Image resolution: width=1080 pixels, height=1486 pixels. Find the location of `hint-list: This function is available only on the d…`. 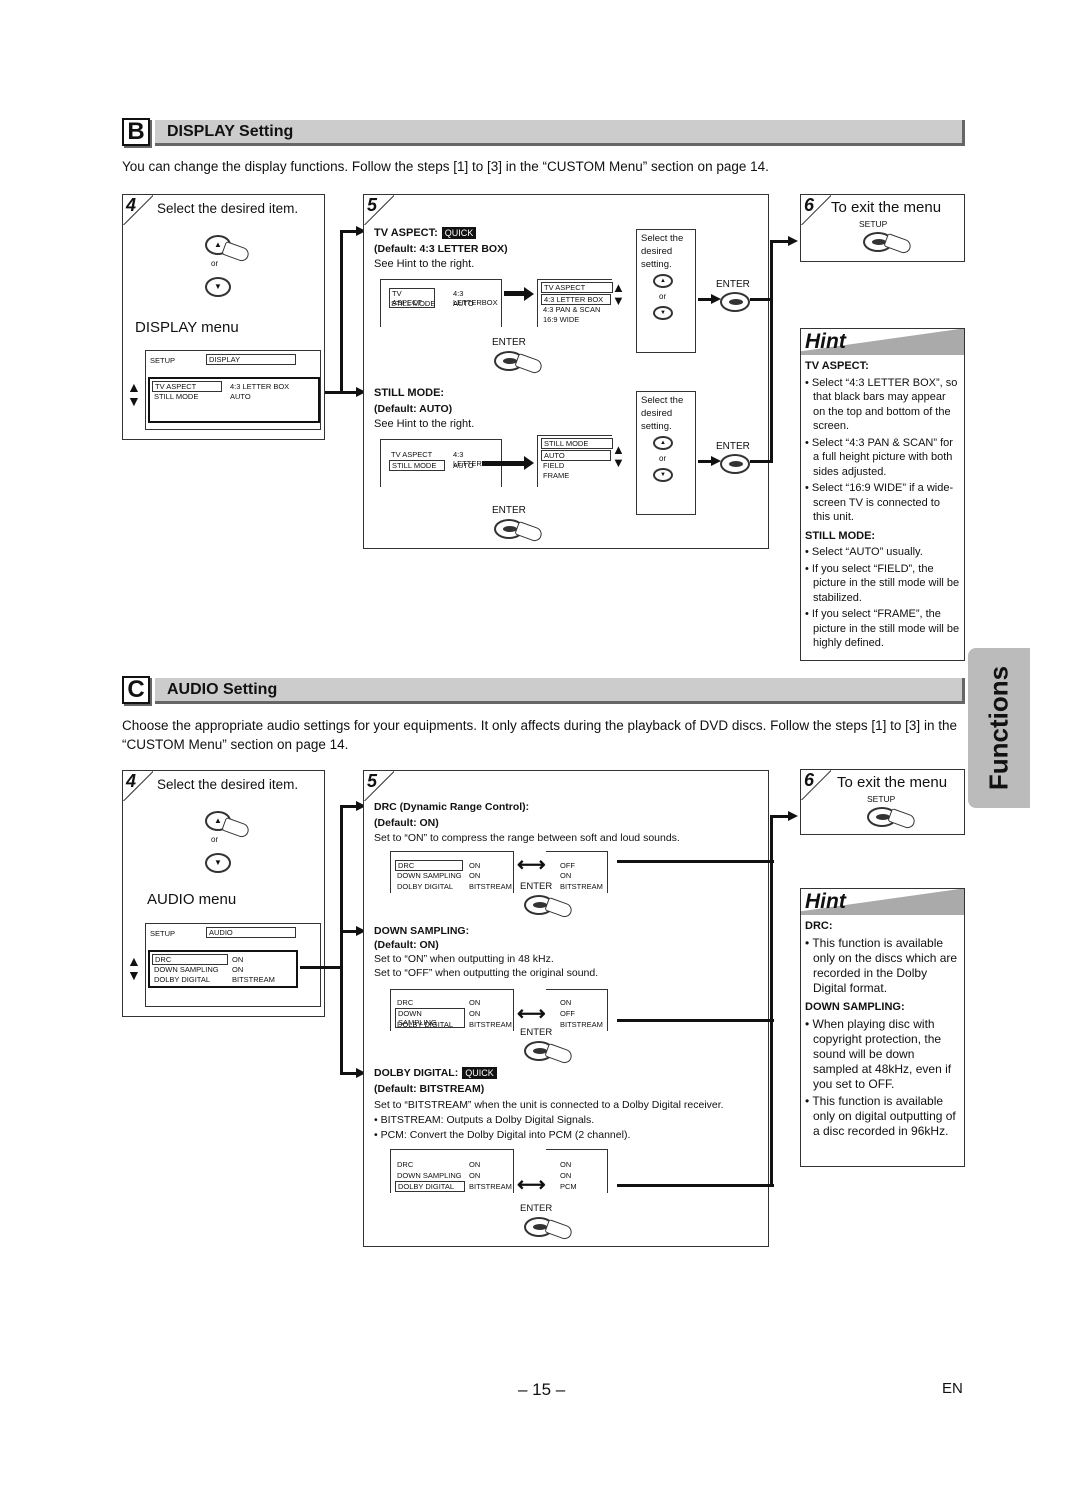

hint-list: This function is available only on the d… is located at coordinates (882, 966).